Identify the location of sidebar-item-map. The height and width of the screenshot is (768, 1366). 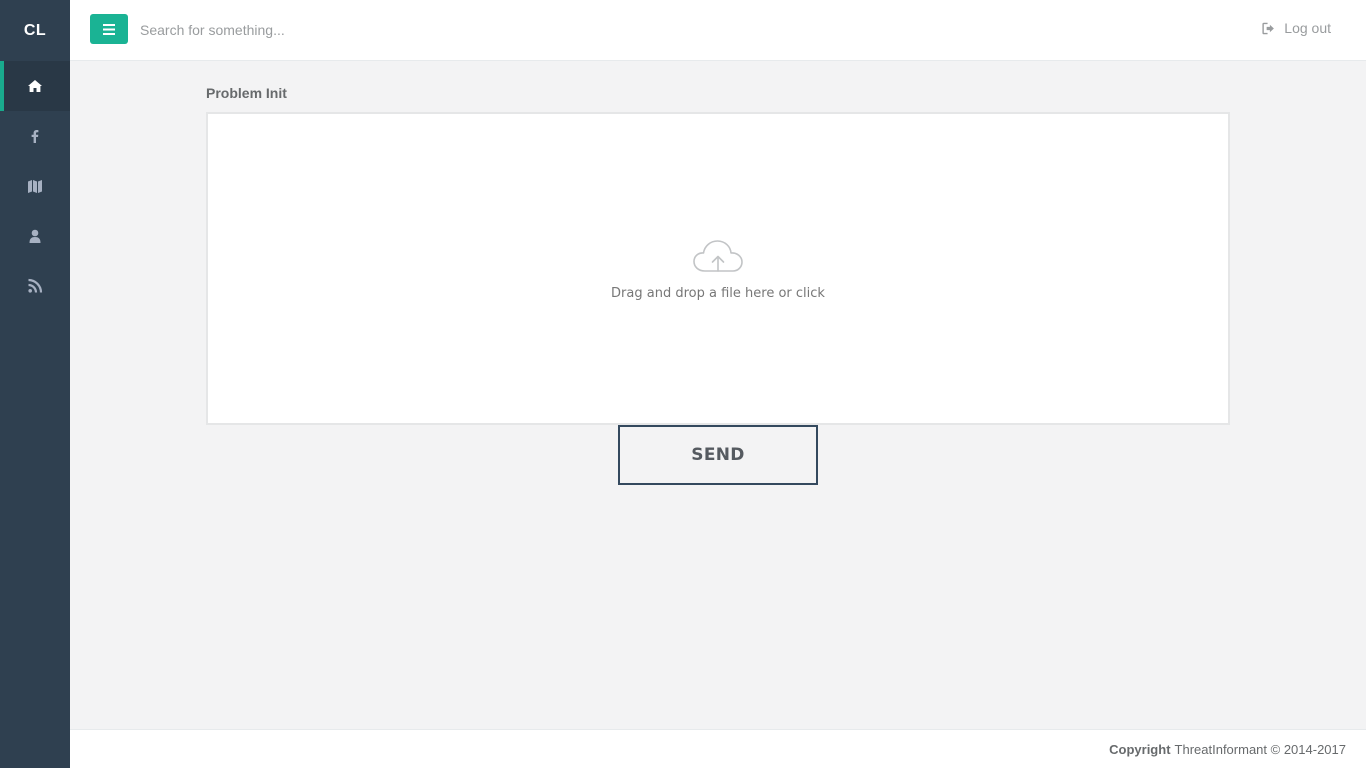
(35, 186).